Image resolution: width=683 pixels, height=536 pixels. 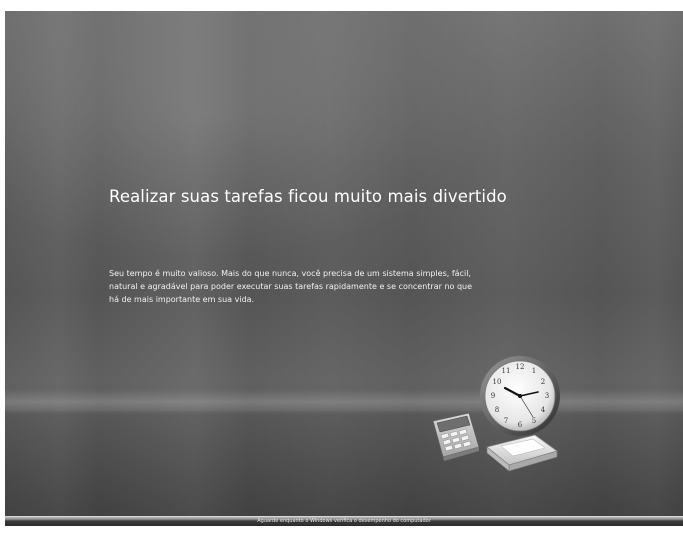 I want to click on inbox-tray-icon, so click(x=522, y=453).